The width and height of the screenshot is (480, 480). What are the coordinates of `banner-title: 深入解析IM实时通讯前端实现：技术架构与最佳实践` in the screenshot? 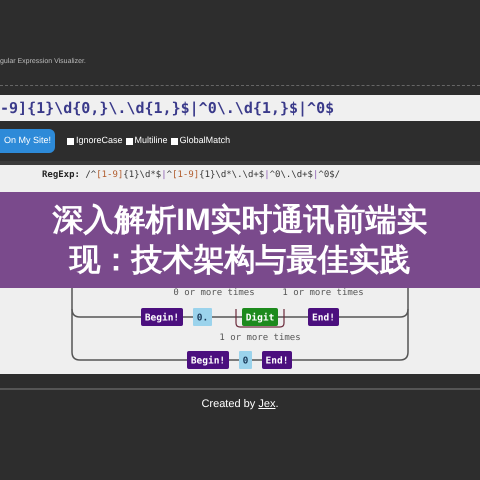 It's located at (240, 240).